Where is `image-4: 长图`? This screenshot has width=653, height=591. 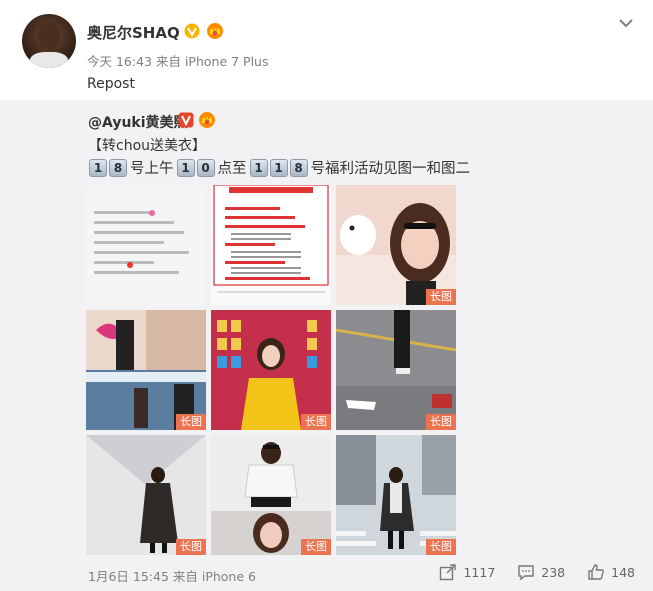 image-4: 长图 is located at coordinates (146, 370).